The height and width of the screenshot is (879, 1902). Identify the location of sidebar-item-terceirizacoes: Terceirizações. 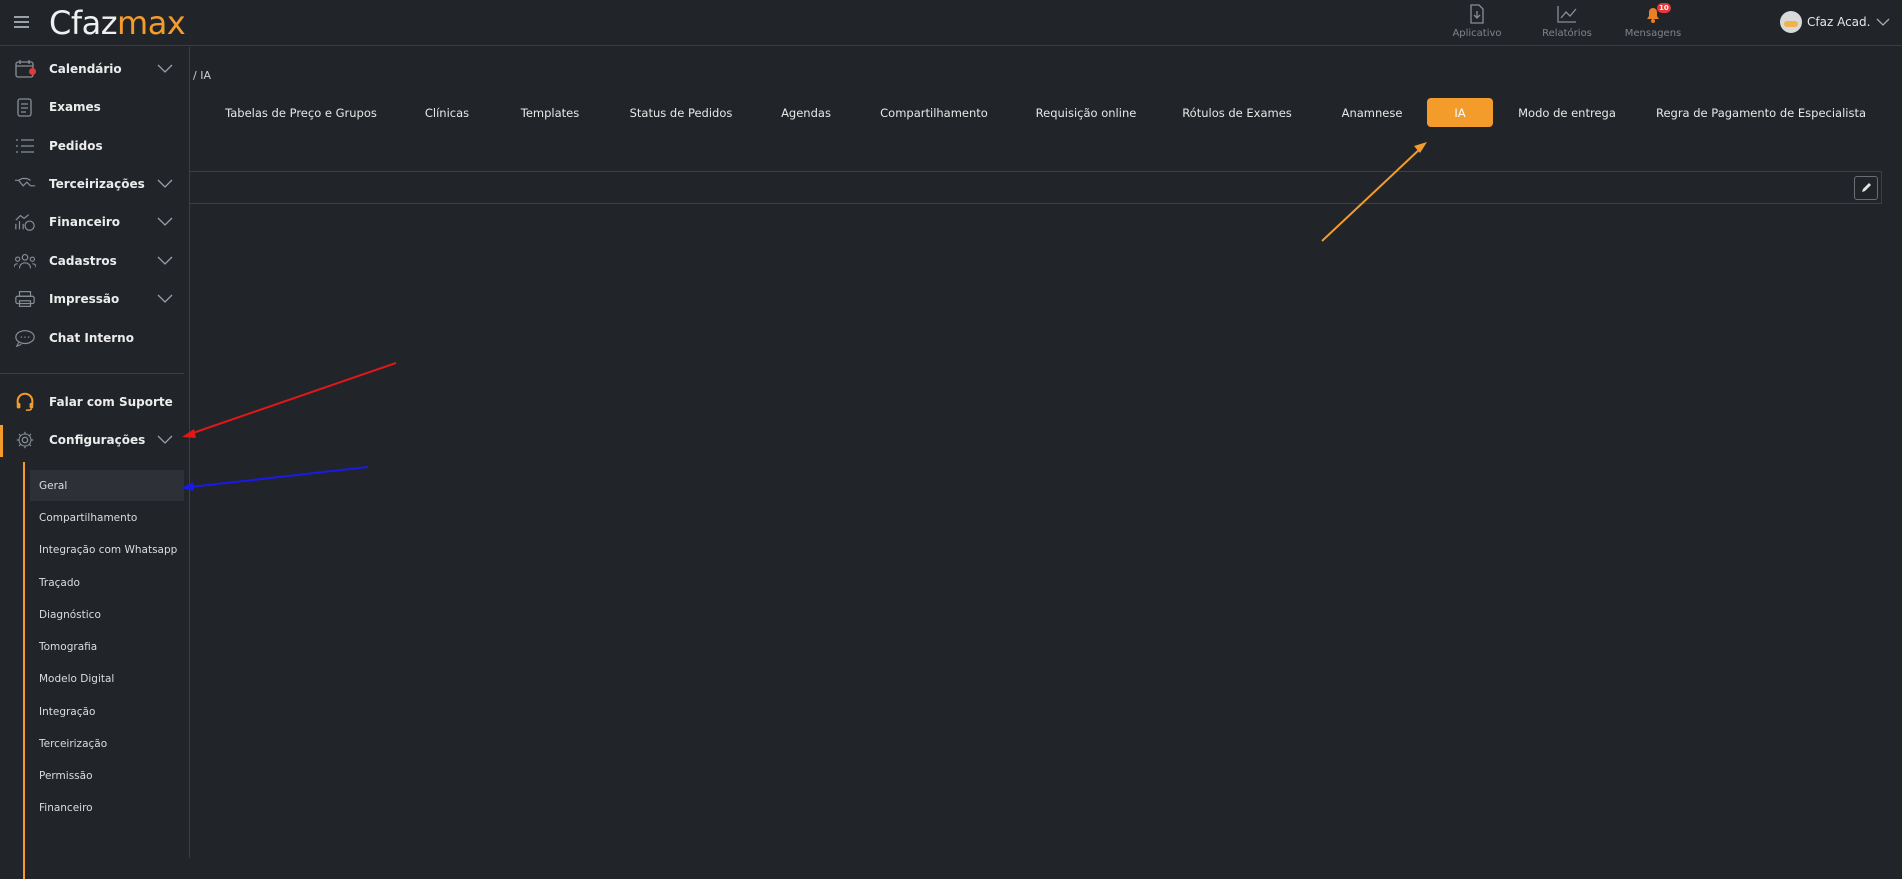
(92, 184).